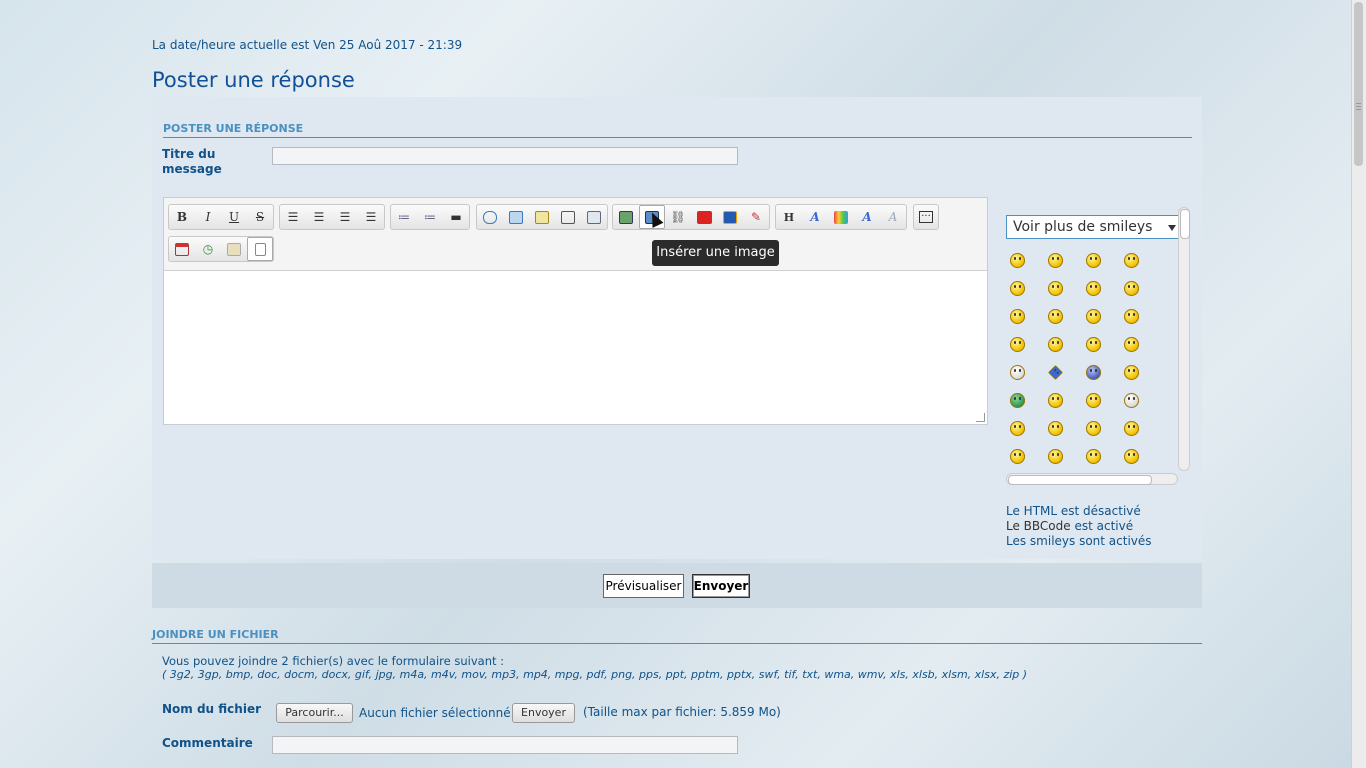 The image size is (1366, 768). What do you see at coordinates (893, 217) in the screenshot?
I see `remove-format-button: A` at bounding box center [893, 217].